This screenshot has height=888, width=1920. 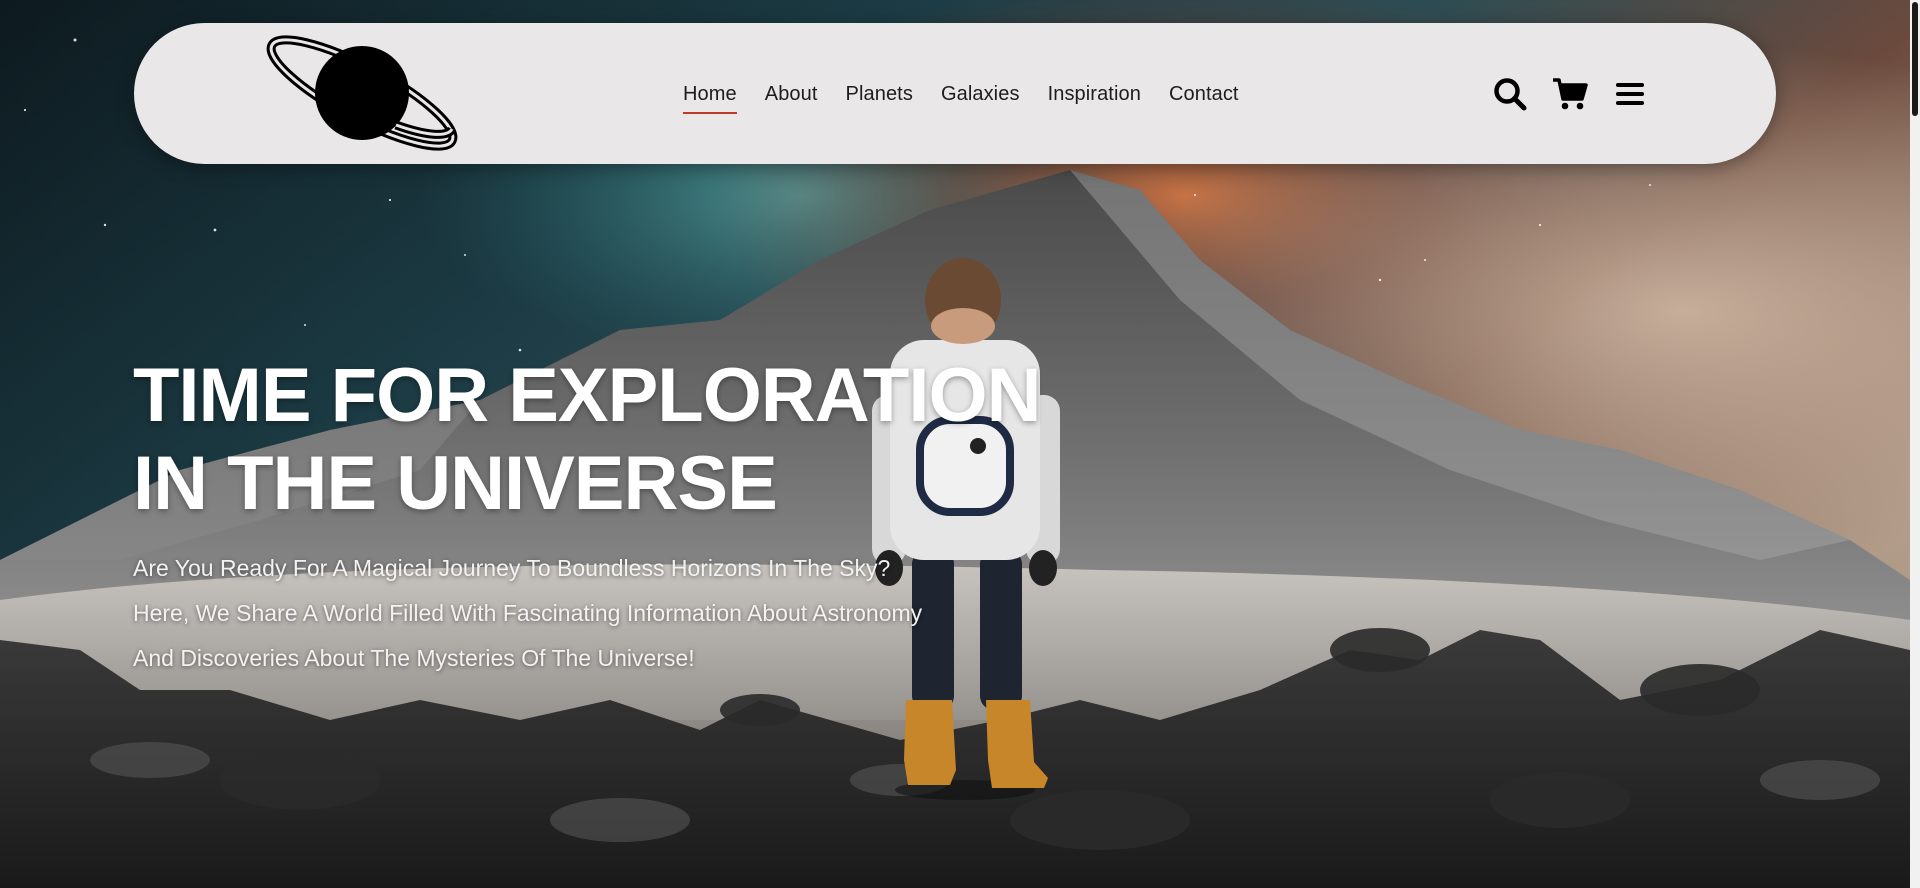 What do you see at coordinates (1094, 94) in the screenshot?
I see `nav-item-inspiration: Inspiration` at bounding box center [1094, 94].